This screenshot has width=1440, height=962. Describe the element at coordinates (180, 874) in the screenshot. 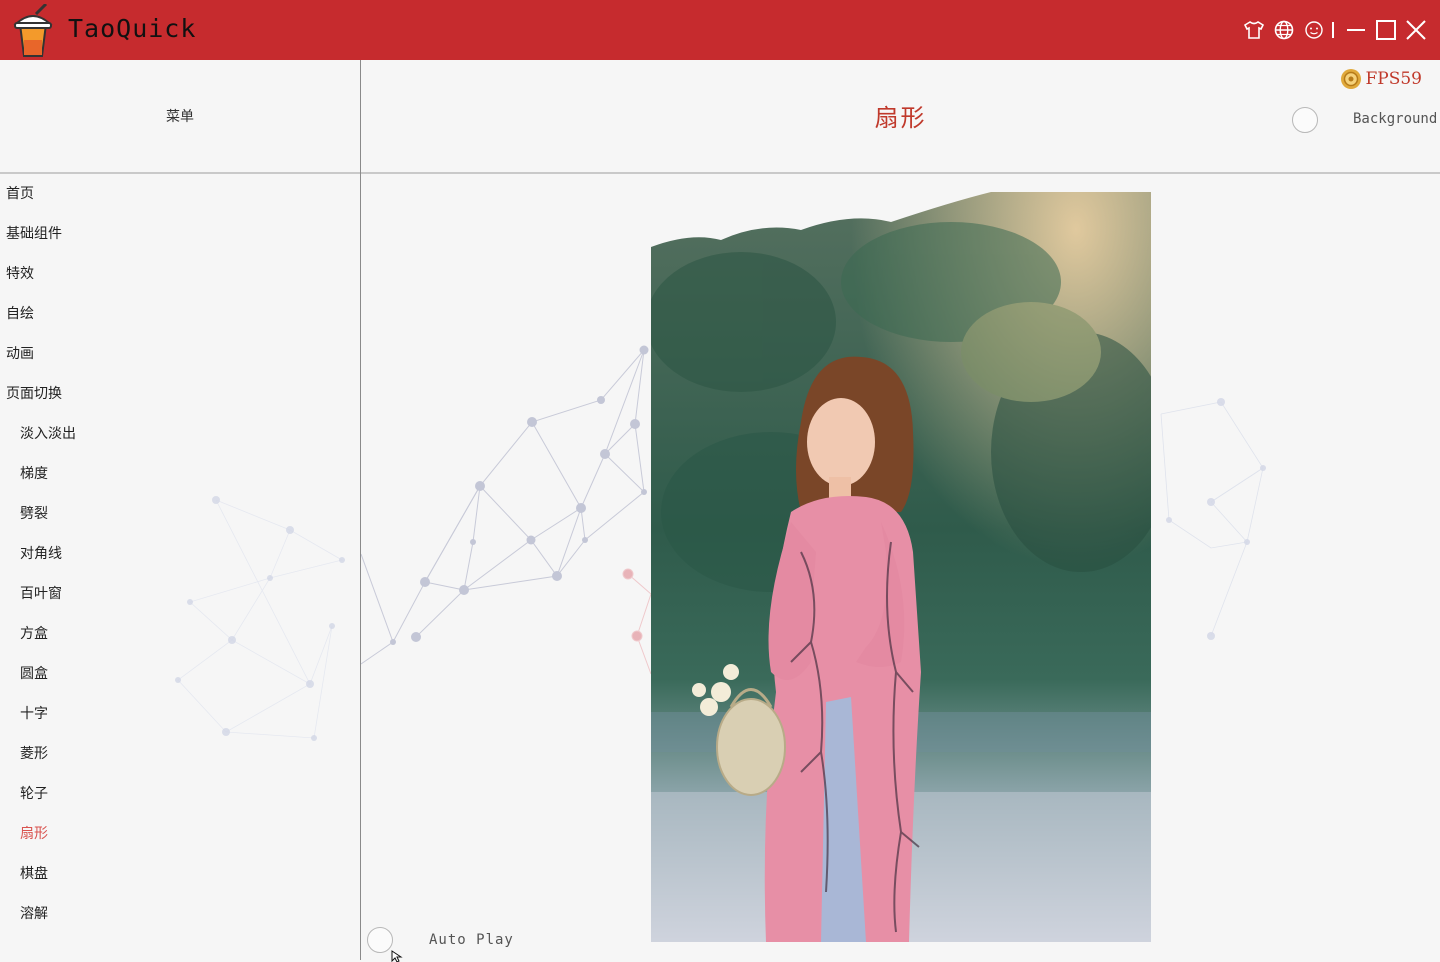

I see `menu-item: 棋盘` at that location.